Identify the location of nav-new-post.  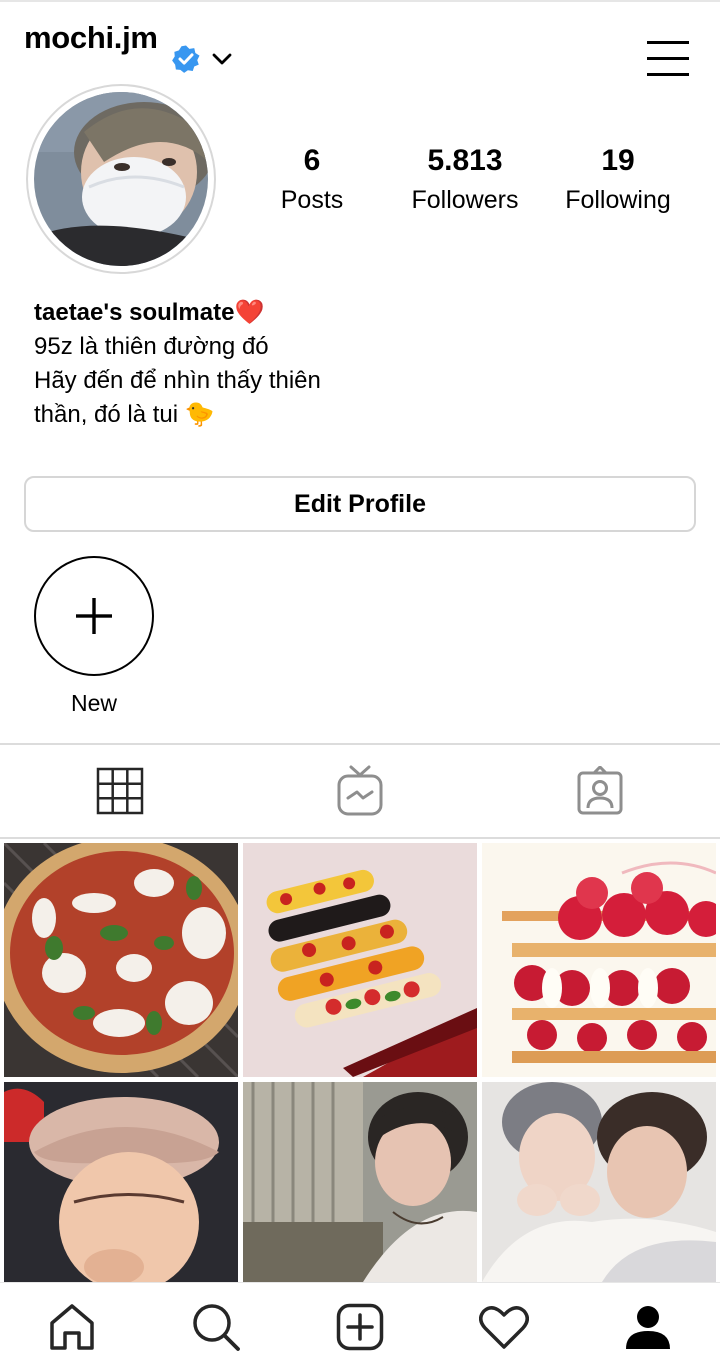
(360, 1326).